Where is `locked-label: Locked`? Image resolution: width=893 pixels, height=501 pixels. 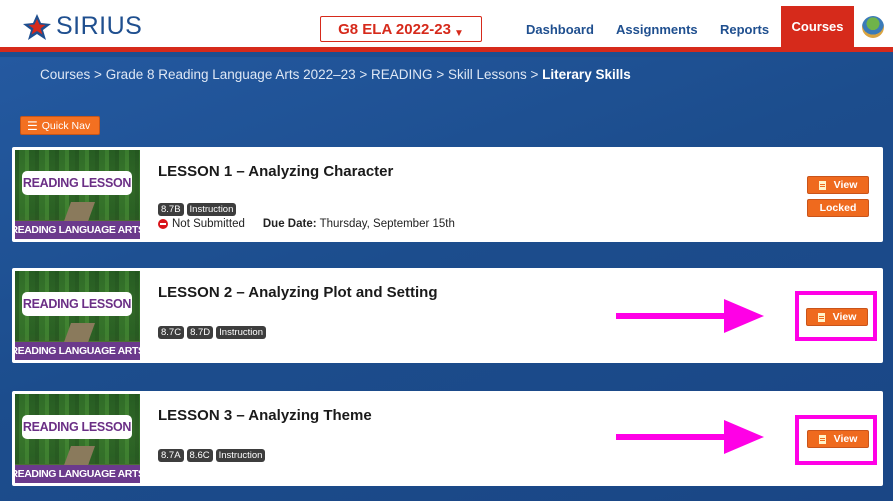 locked-label: Locked is located at coordinates (838, 208).